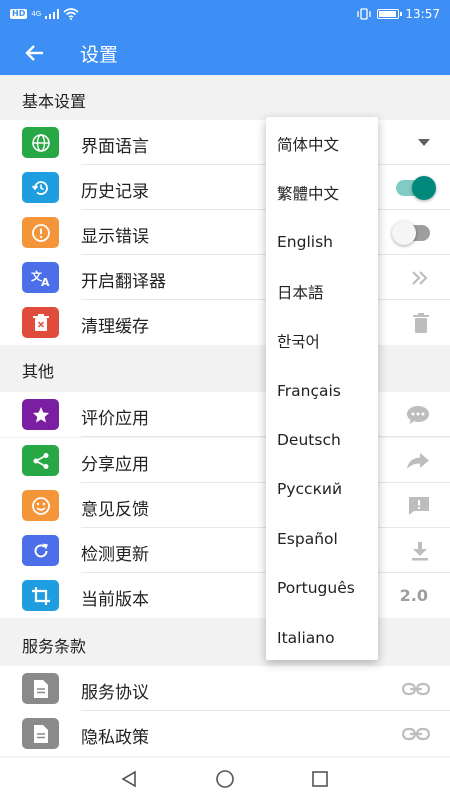  I want to click on errors-toggle, so click(411, 232).